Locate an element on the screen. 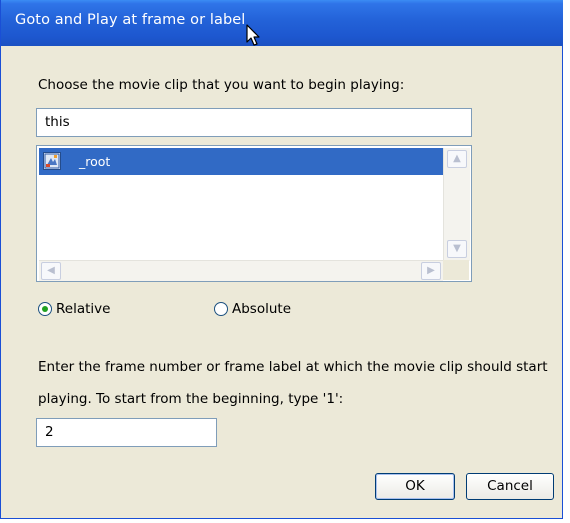 This screenshot has height=523, width=570. absolute-radio-label: Absolute is located at coordinates (262, 309).